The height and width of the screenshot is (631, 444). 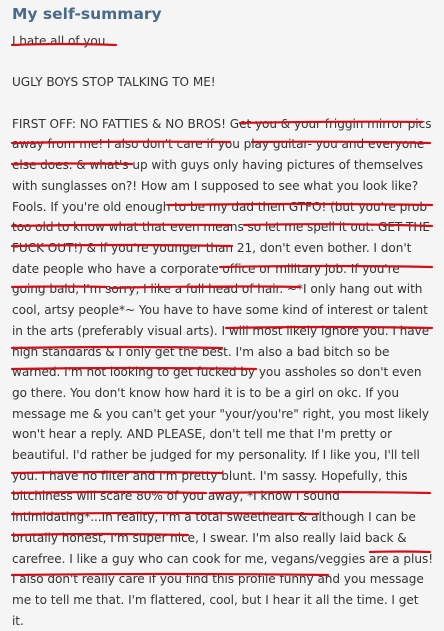 I want to click on essay-paragraph-2: UGLY BOYS STOP TALKING TO ME!, so click(x=114, y=82).